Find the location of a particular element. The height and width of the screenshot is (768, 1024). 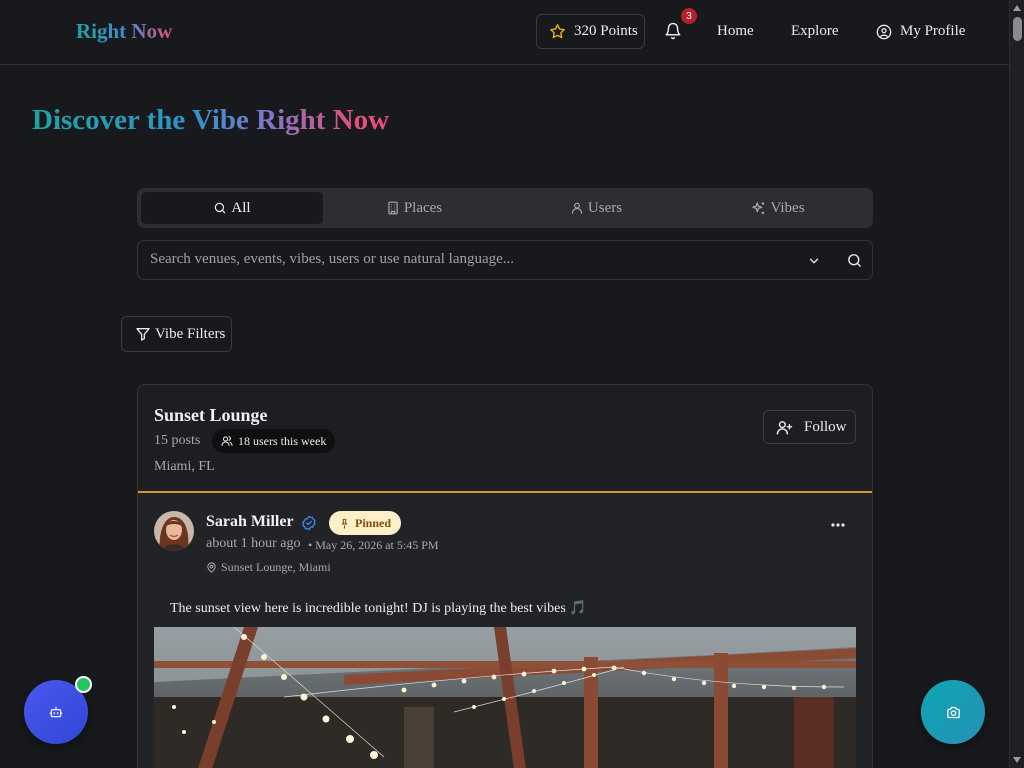

notification-badge: 3 is located at coordinates (689, 16).